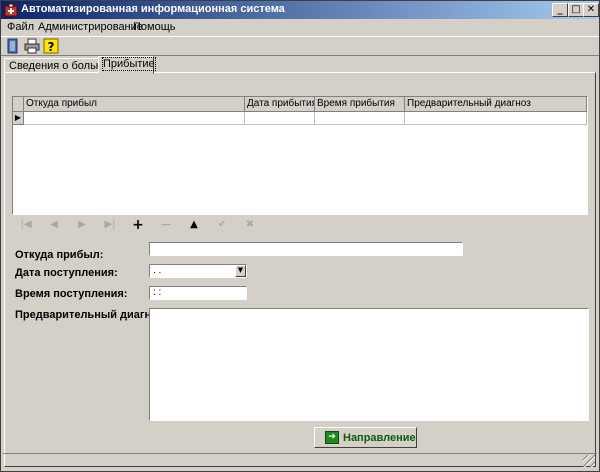  I want to click on door-exit-icon, so click(13, 46).